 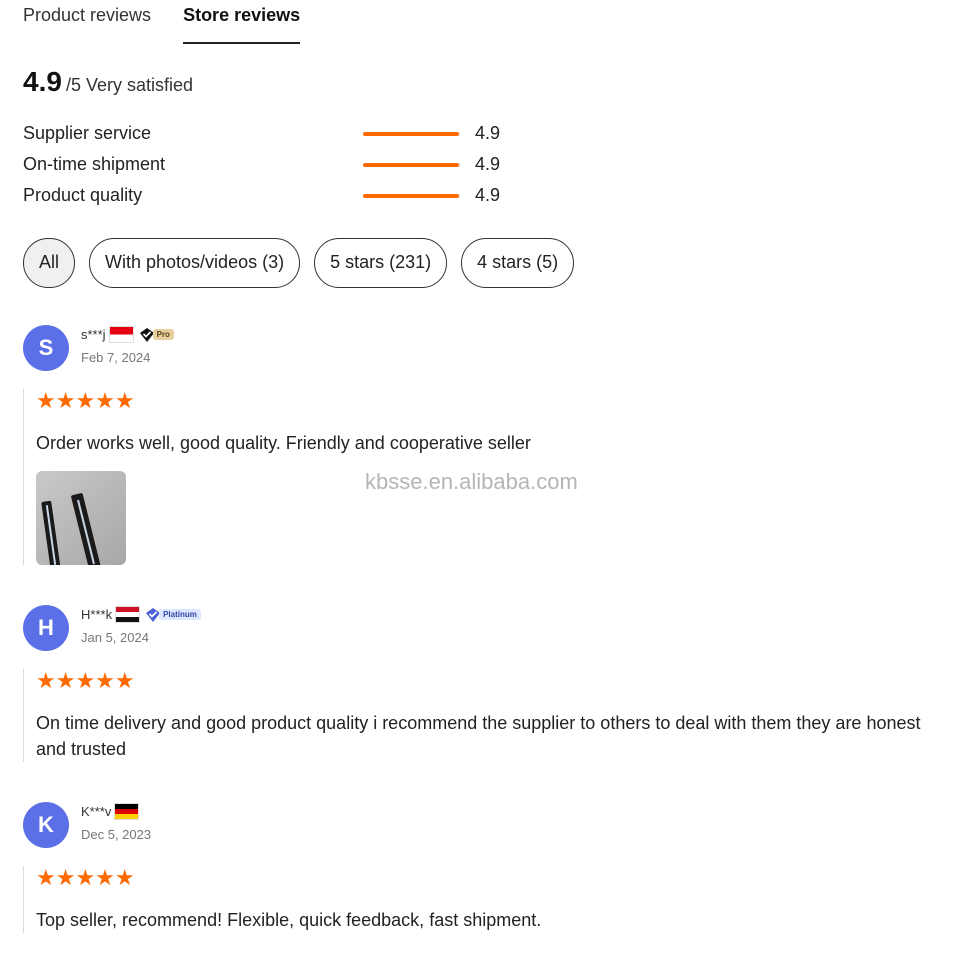 I want to click on filter-5-stars-chip: 5 stars (231), so click(x=381, y=263).